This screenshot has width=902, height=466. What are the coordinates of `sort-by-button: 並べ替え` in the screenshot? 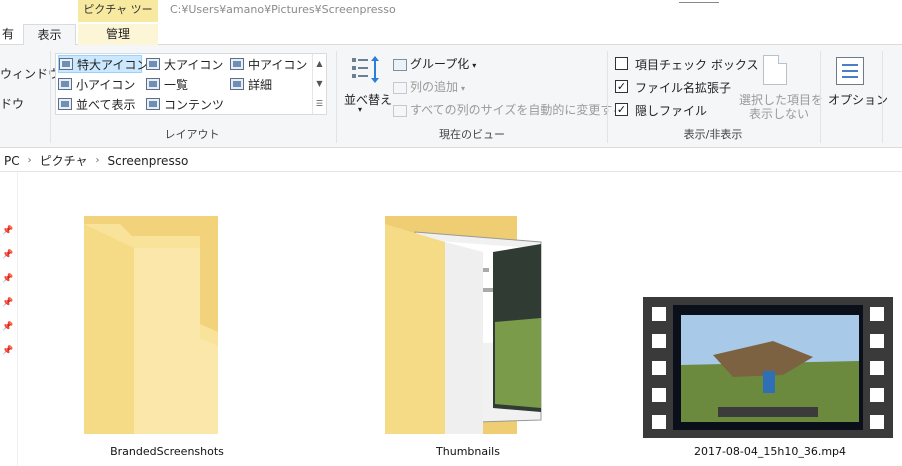 It's located at (368, 99).